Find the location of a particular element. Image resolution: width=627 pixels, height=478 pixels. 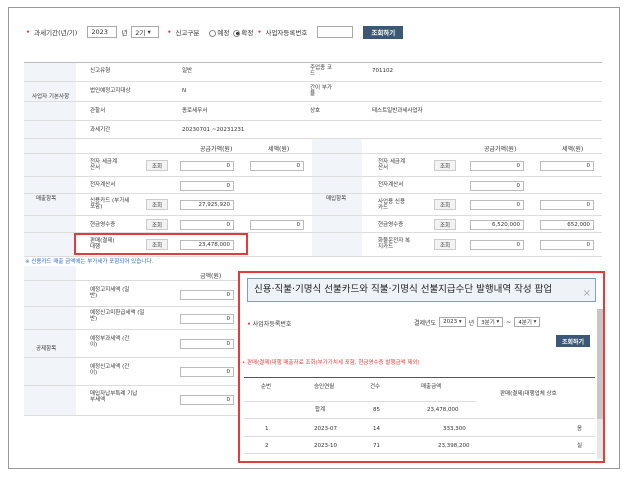

tax-input: 652,000 is located at coordinates (567, 225).